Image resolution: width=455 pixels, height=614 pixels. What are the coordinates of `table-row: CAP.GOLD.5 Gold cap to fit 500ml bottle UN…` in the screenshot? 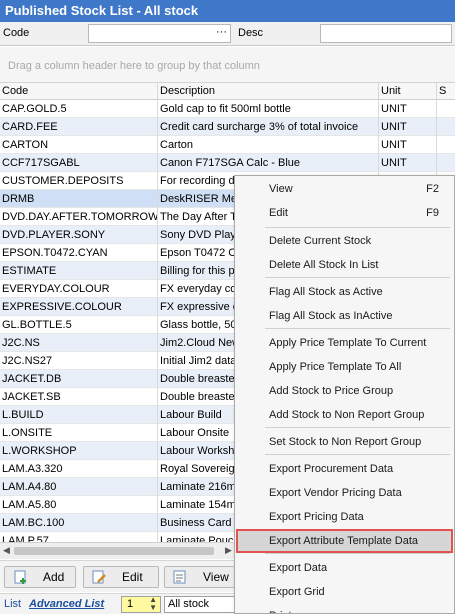 It's located at (227, 109).